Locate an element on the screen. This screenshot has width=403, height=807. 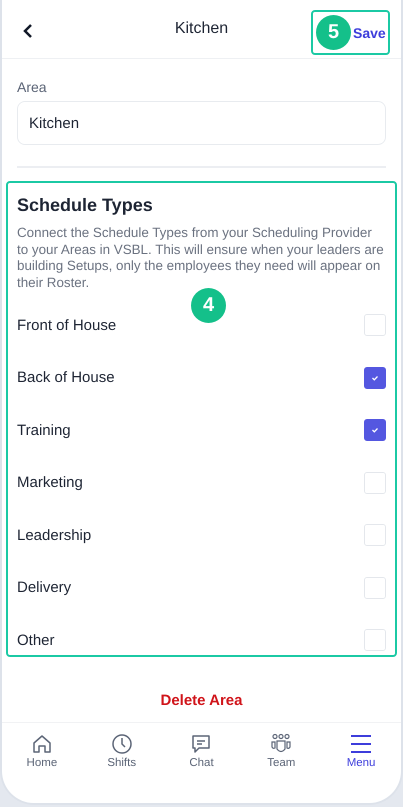
step-badge: 5 is located at coordinates (333, 32).